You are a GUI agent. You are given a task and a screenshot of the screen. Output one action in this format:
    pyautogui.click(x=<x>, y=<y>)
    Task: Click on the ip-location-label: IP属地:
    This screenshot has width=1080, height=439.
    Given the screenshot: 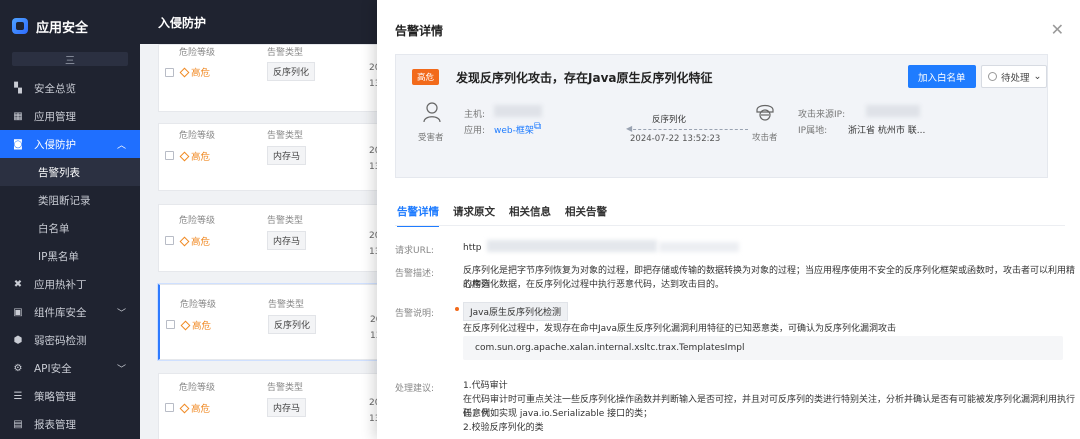 What is the action you would take?
    pyautogui.click(x=813, y=131)
    